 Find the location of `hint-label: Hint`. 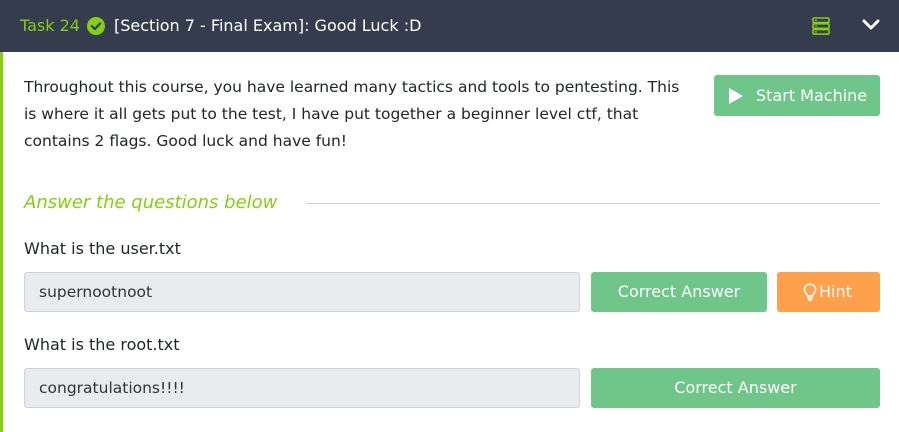

hint-label: Hint is located at coordinates (835, 291).